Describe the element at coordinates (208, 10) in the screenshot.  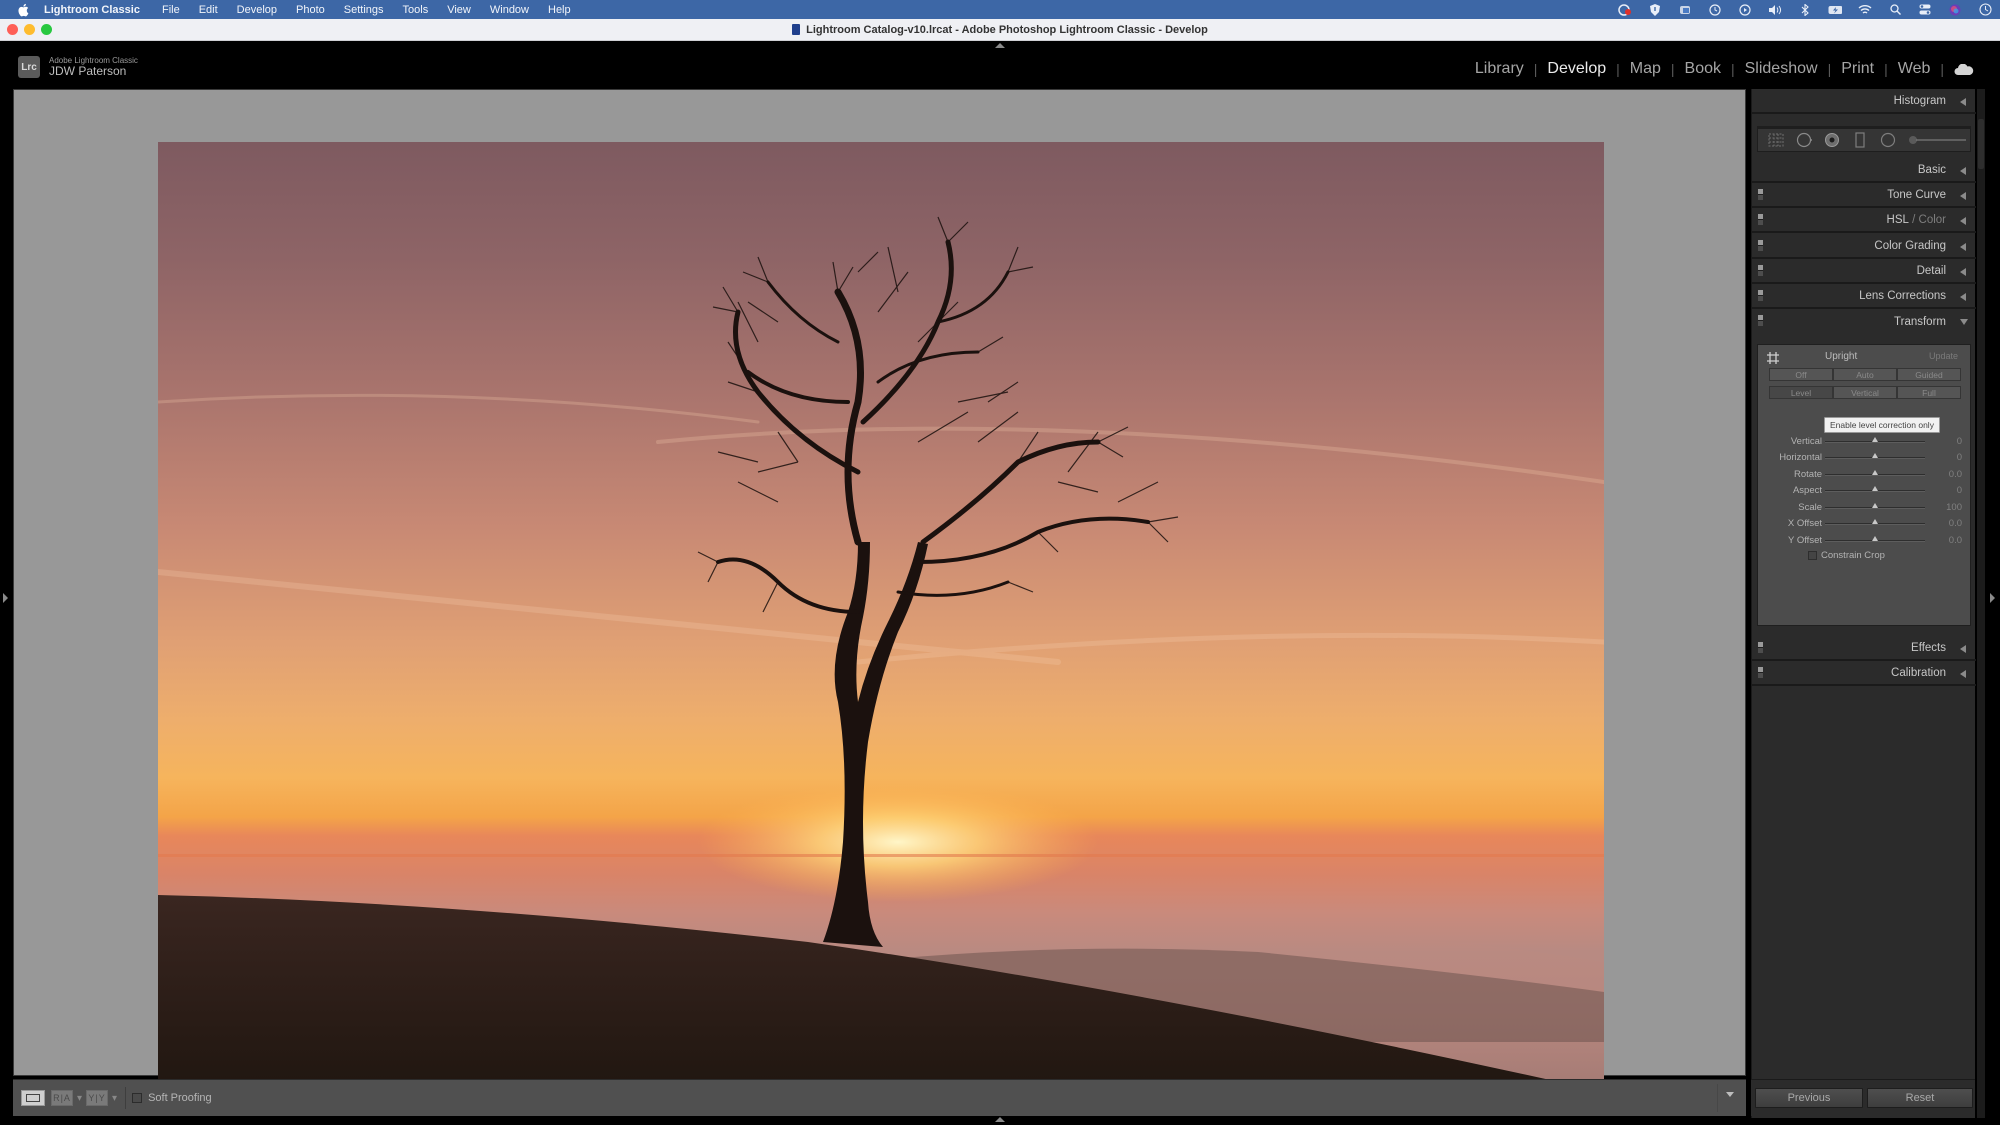
I see `menu-edit: Edit` at that location.